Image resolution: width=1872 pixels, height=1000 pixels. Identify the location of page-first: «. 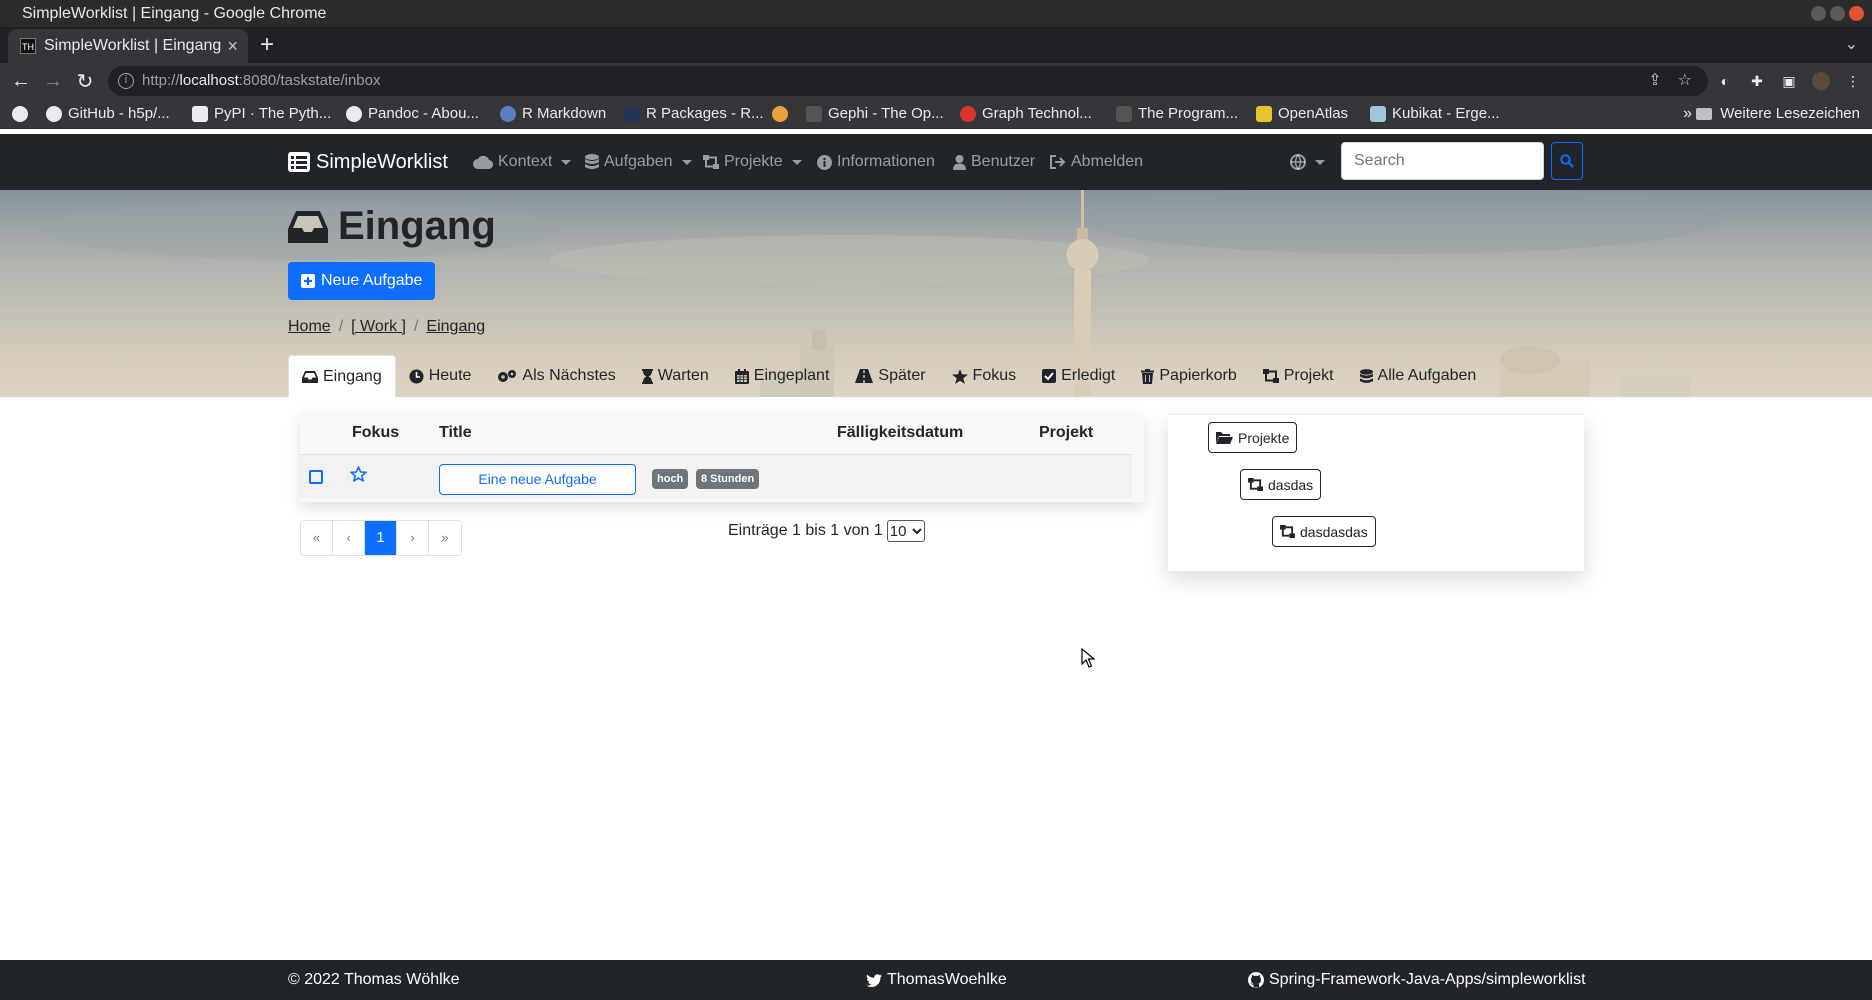
(317, 538).